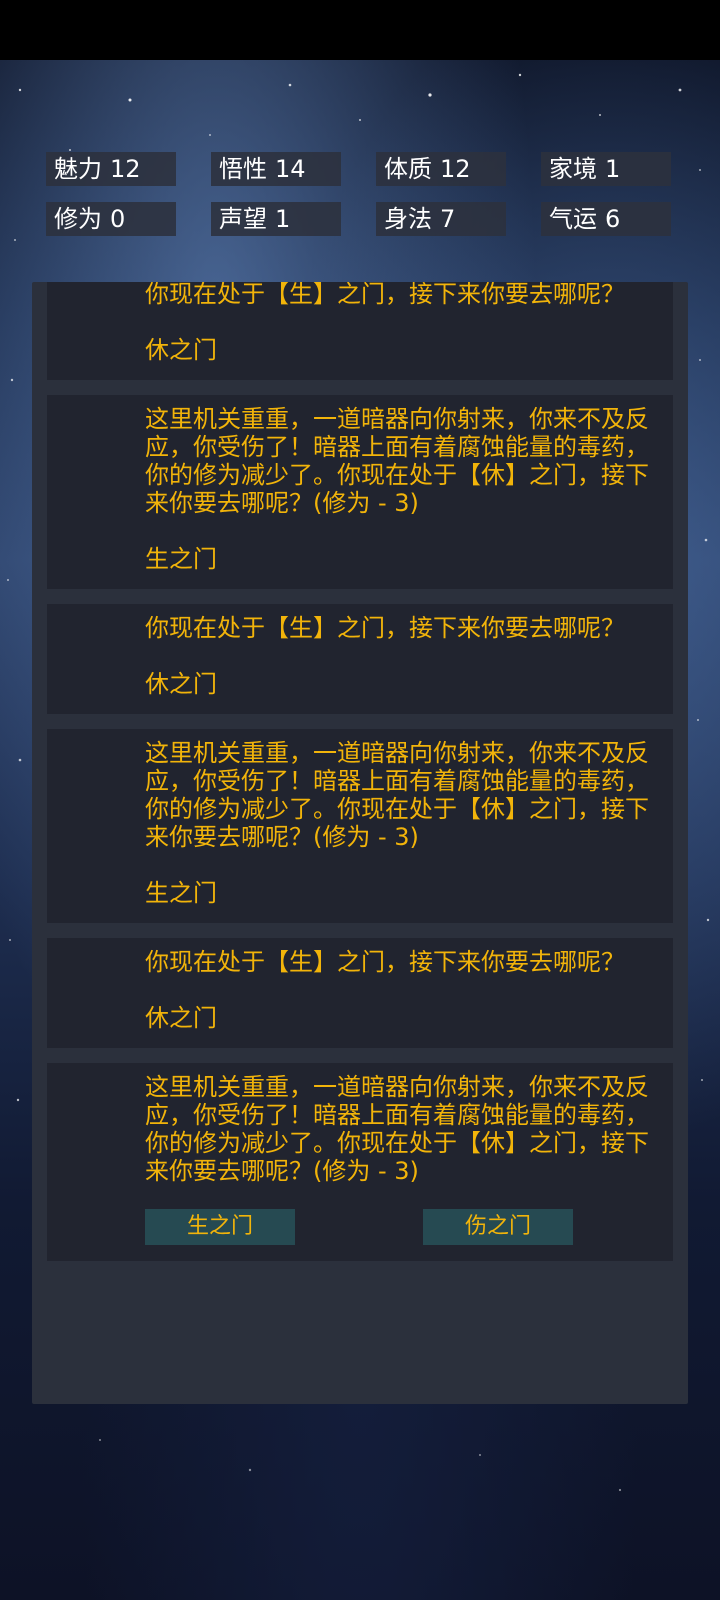  What do you see at coordinates (243, 169) in the screenshot?
I see `stat-label: 悟性` at bounding box center [243, 169].